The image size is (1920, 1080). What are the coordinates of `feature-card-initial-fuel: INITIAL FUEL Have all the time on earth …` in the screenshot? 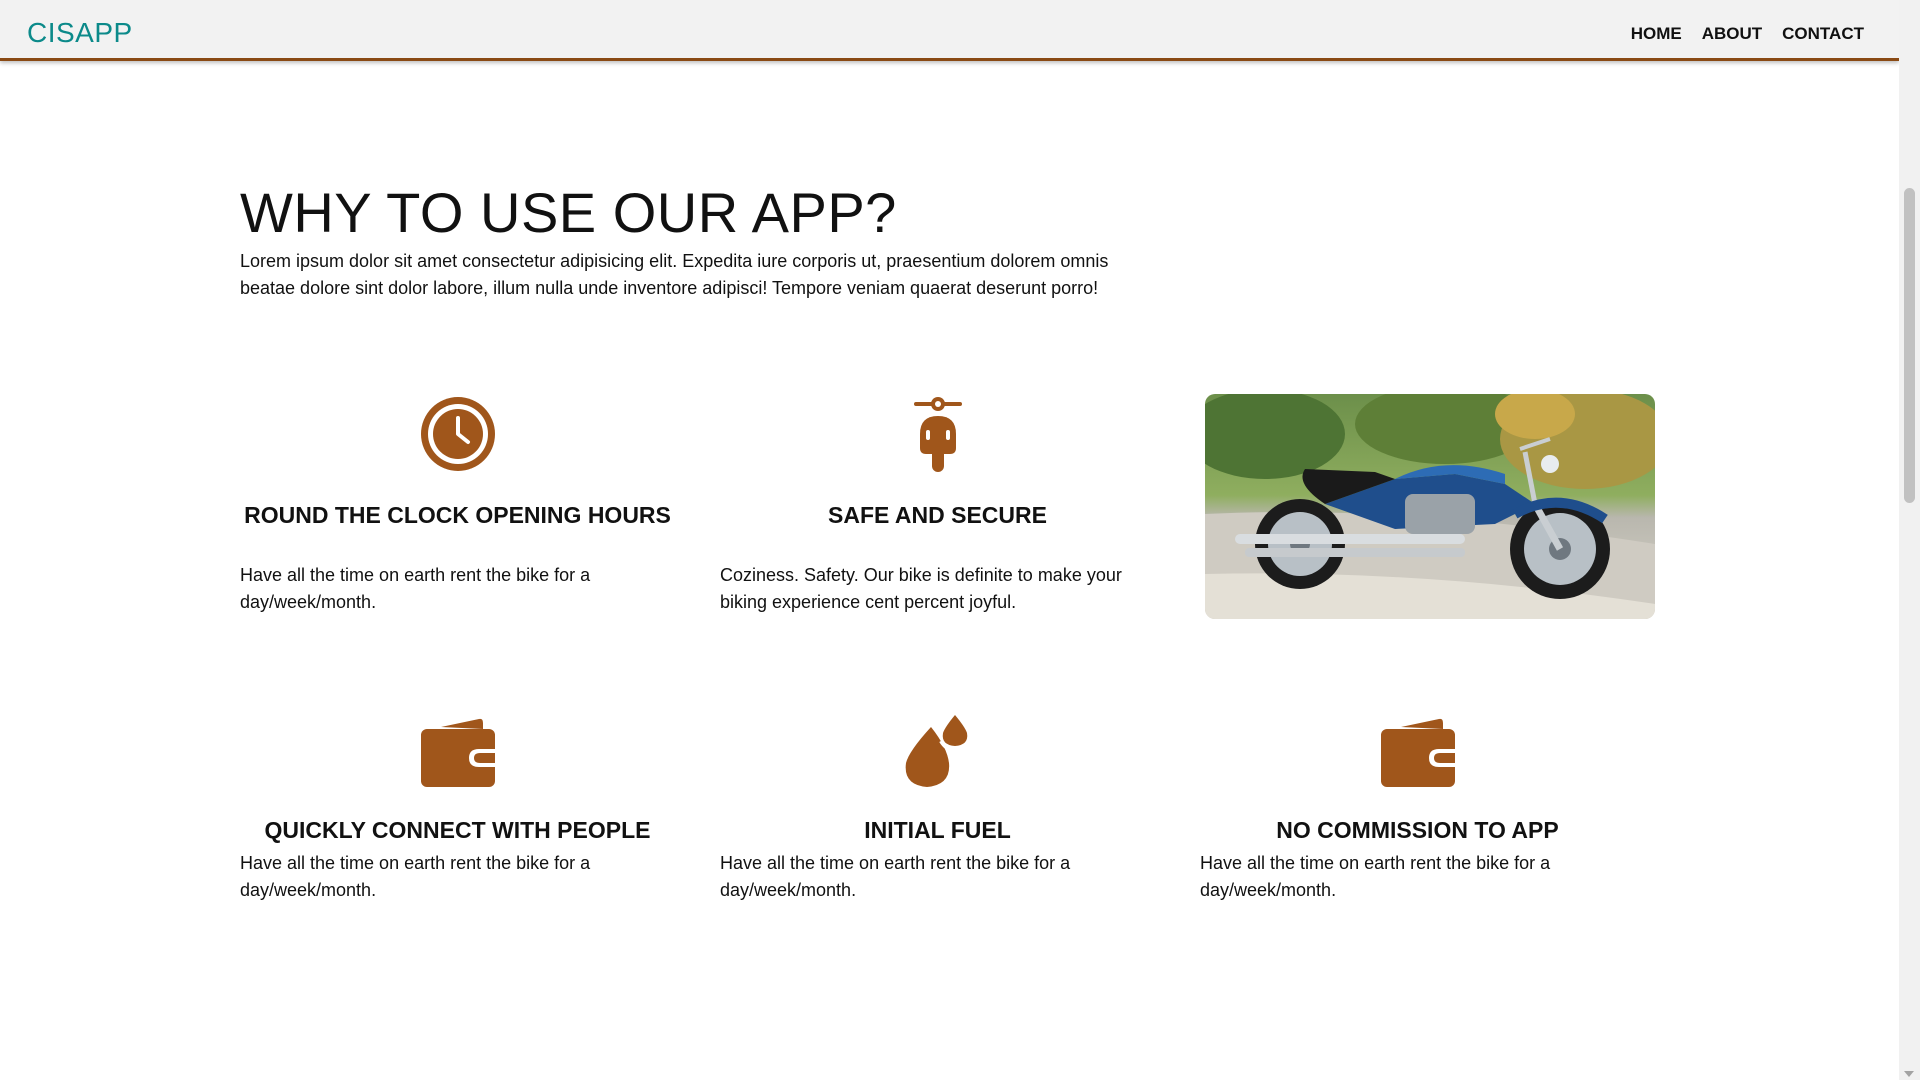 It's located at (937, 809).